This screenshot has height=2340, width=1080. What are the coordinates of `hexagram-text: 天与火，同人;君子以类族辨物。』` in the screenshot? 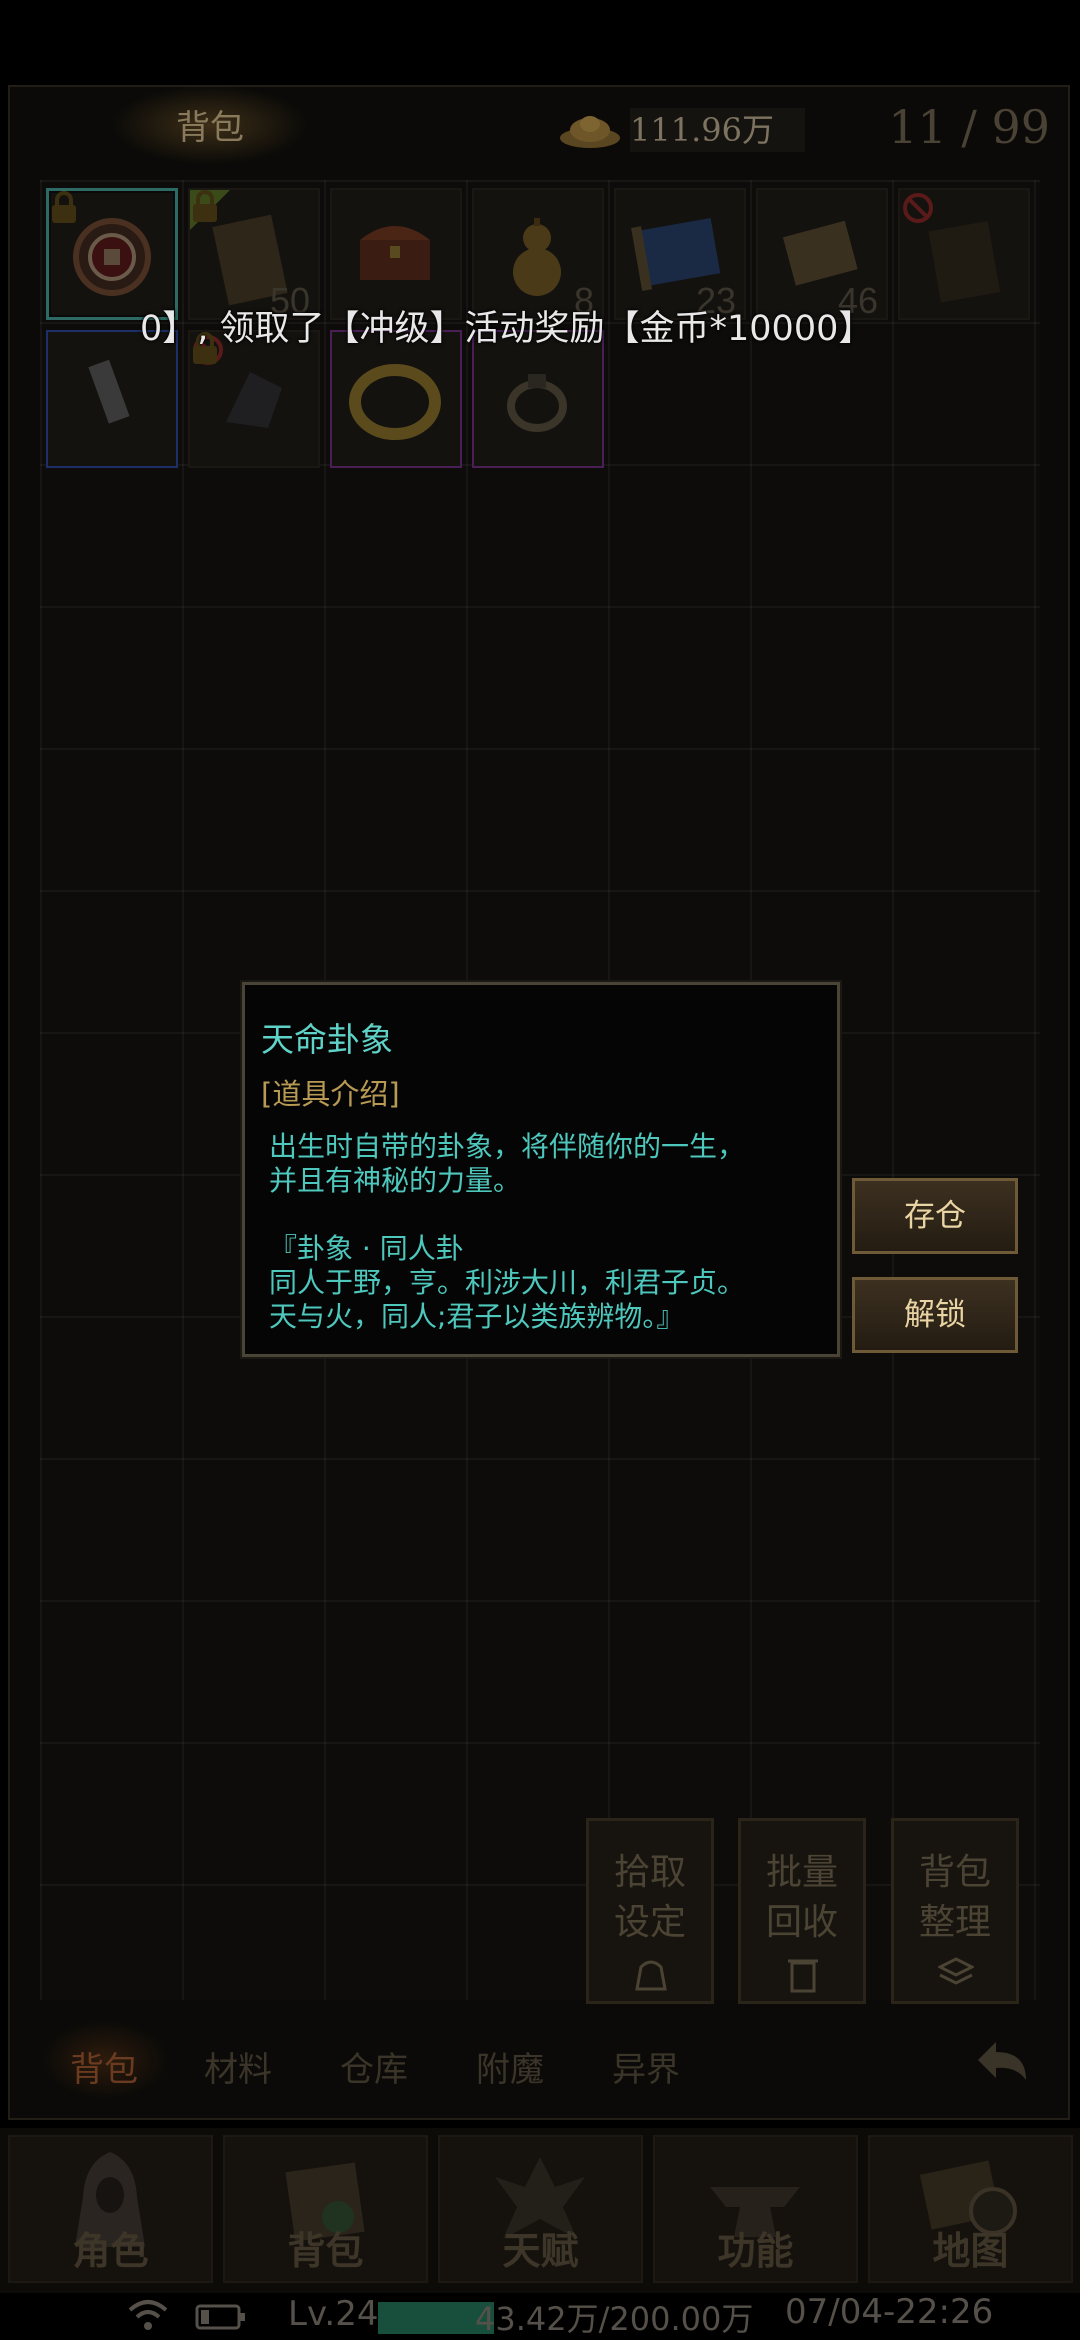 It's located at (477, 1316).